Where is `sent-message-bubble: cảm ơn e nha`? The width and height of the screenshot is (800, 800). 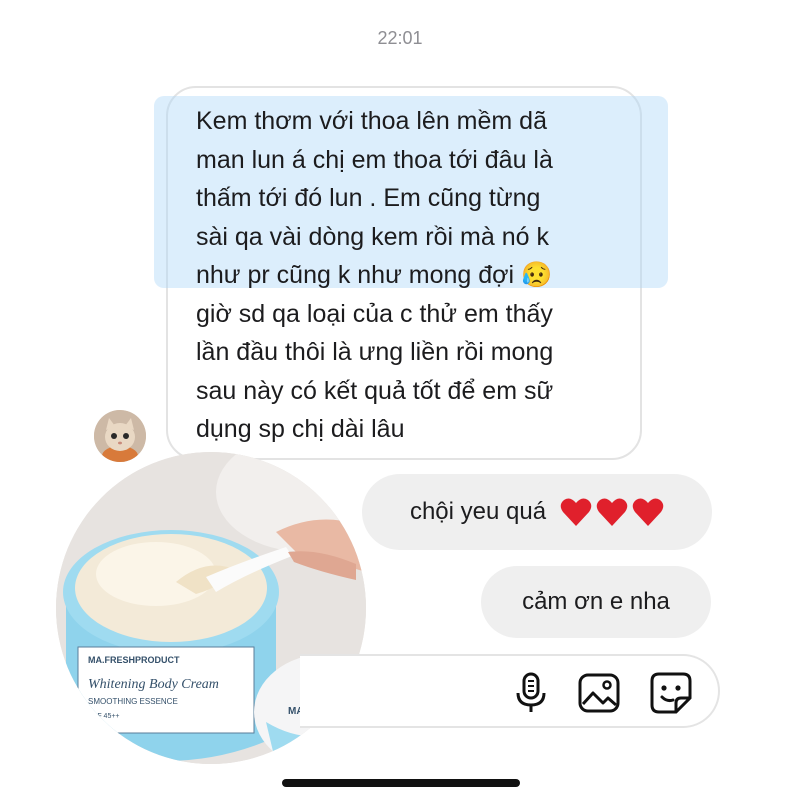 sent-message-bubble: cảm ơn e nha is located at coordinates (596, 602).